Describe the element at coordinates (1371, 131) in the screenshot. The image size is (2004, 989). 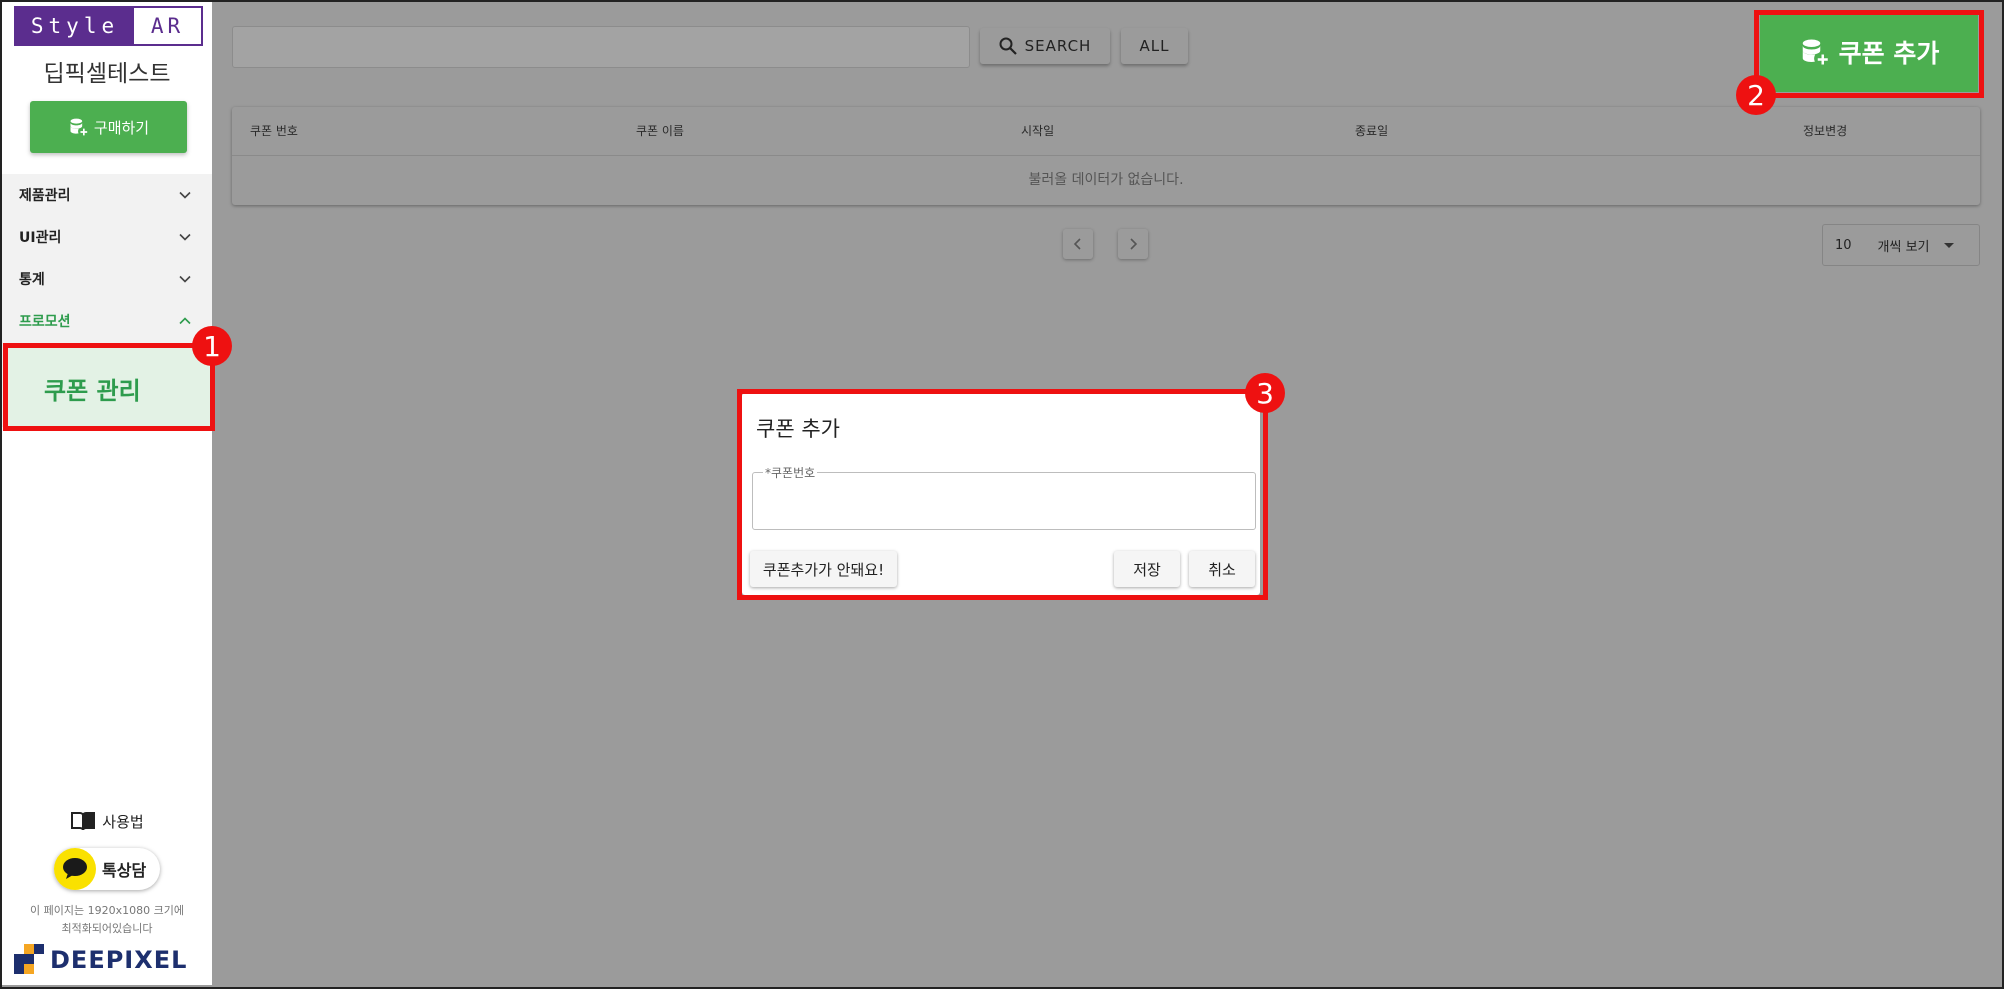
I see `column-header: 종료일` at that location.